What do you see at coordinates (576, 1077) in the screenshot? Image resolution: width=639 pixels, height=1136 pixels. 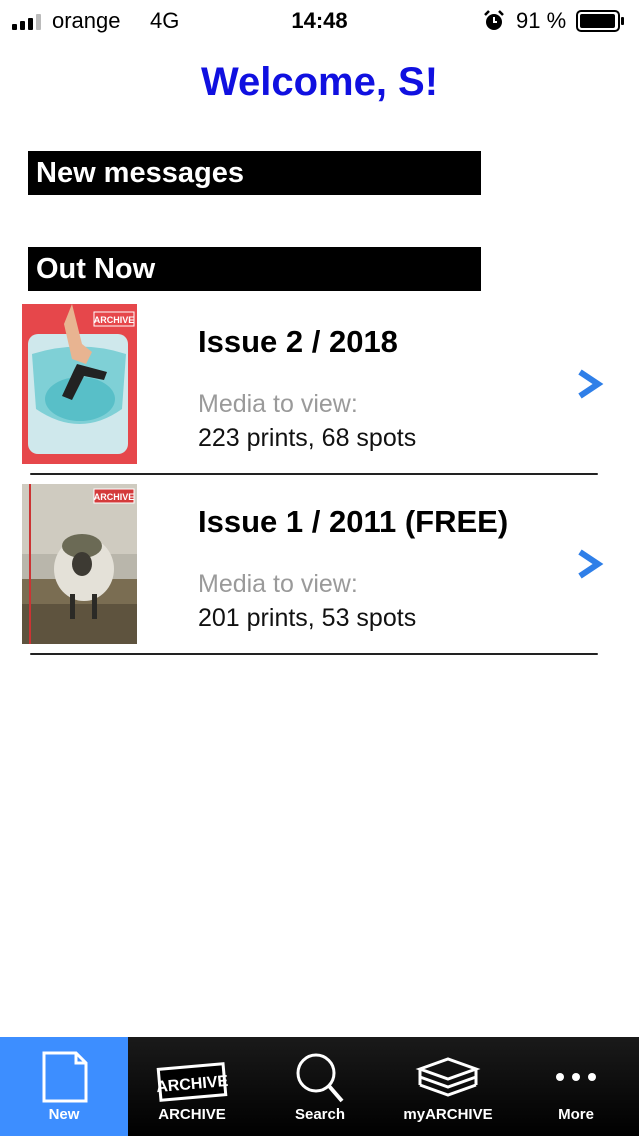 I see `more-icon` at bounding box center [576, 1077].